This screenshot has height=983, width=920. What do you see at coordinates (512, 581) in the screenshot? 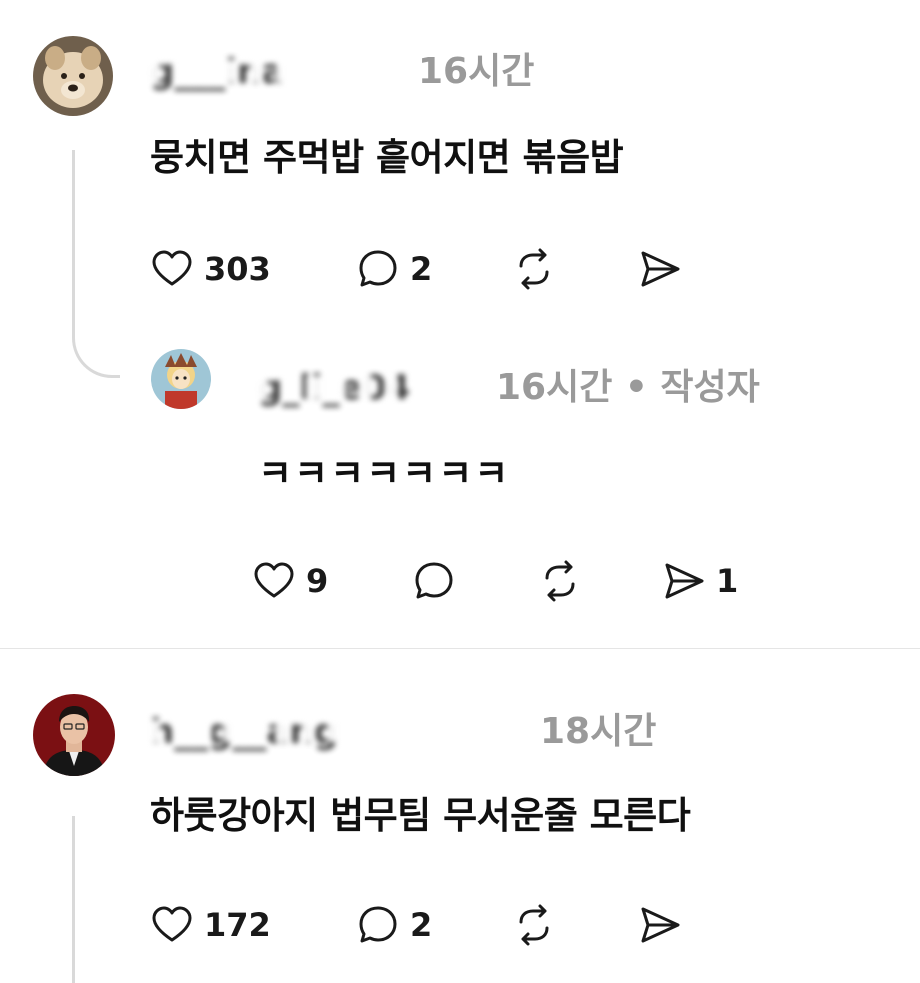
I see `reply-actions: 9 1` at bounding box center [512, 581].